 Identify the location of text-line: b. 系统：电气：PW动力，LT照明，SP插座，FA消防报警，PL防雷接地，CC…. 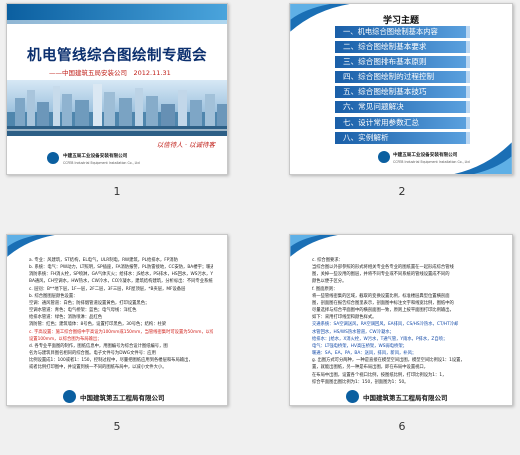
(121, 268).